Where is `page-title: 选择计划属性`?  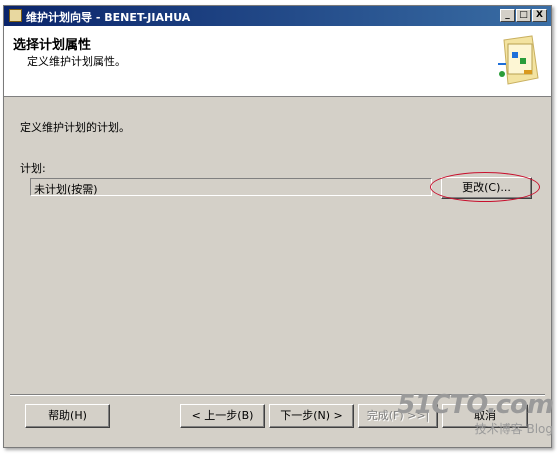
page-title: 选择计划属性 is located at coordinates (52, 45).